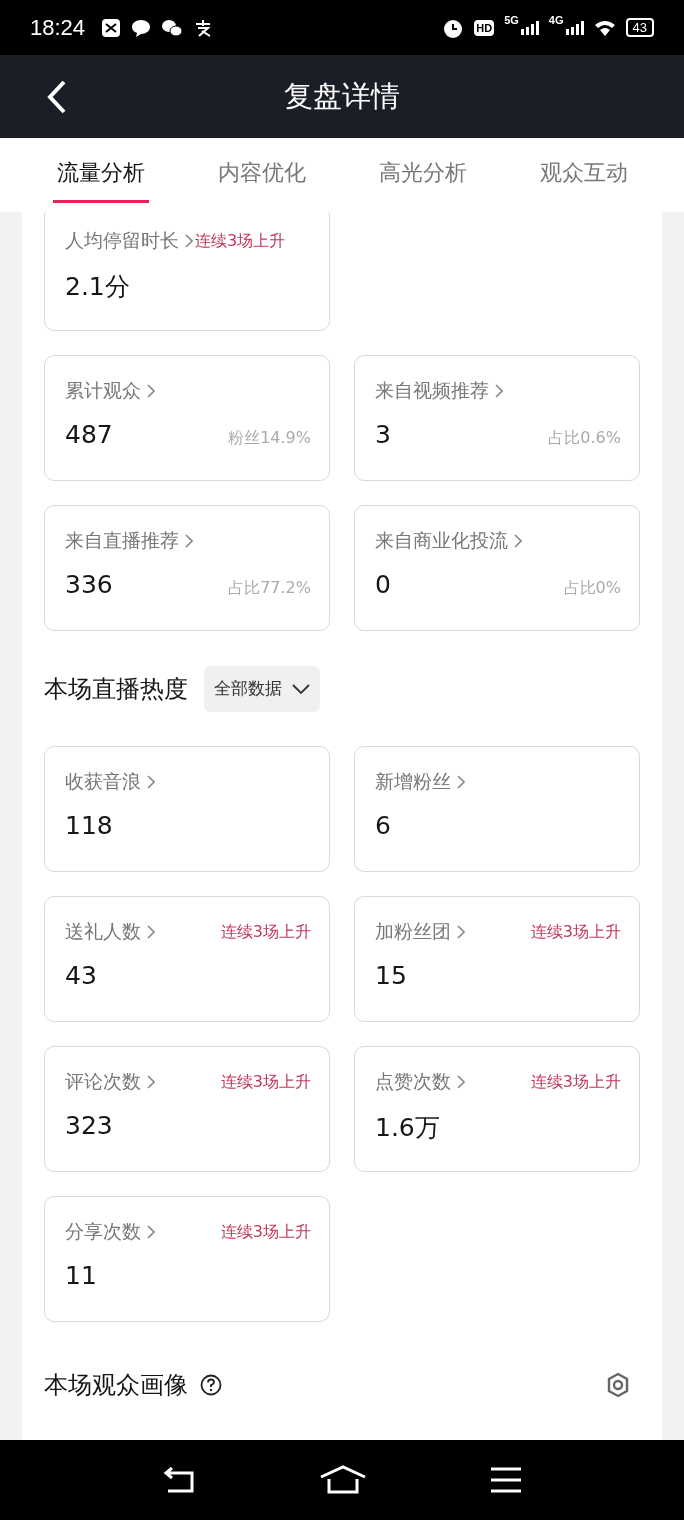  Describe the element at coordinates (57, 97) in the screenshot. I see `back-icon` at that location.